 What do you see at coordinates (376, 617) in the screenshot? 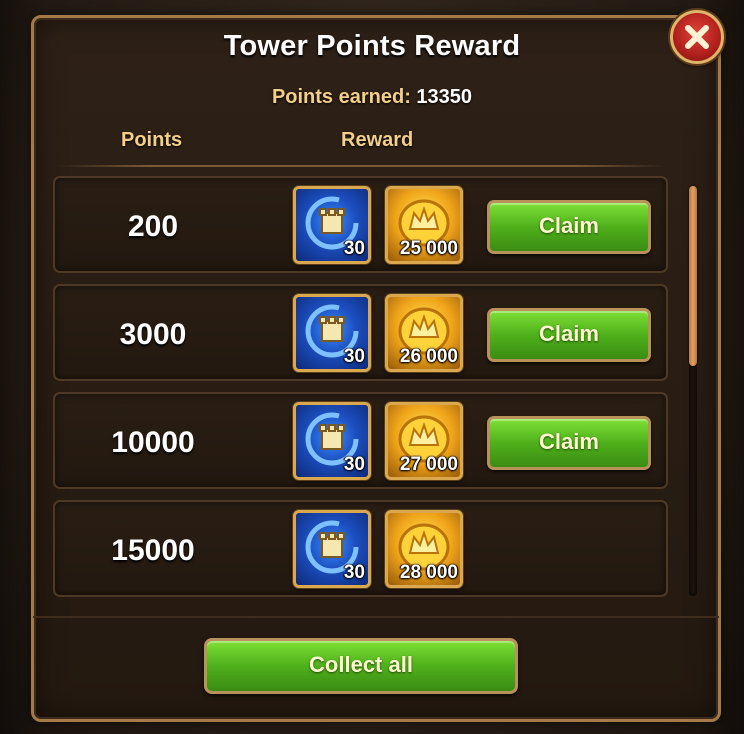
I see `footer-divider` at bounding box center [376, 617].